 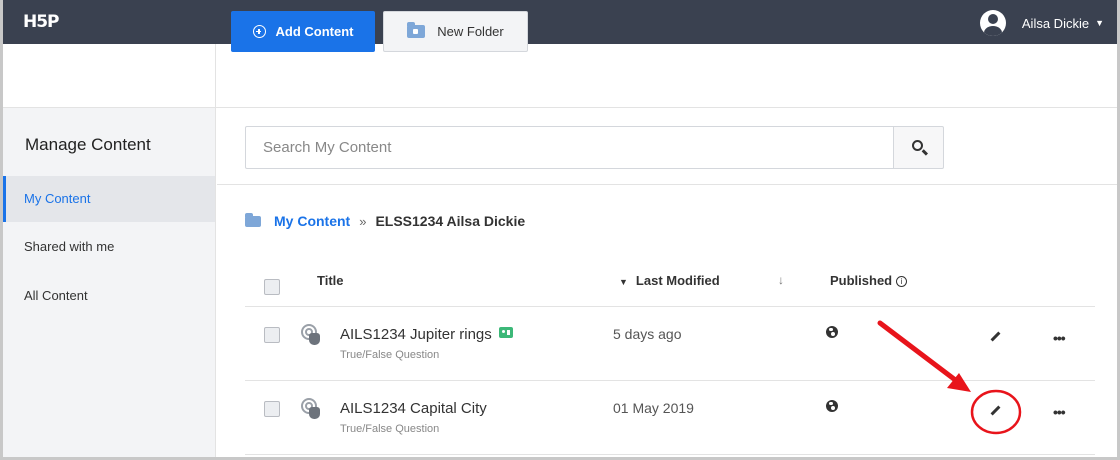 I want to click on annotation-circle, so click(x=996, y=412).